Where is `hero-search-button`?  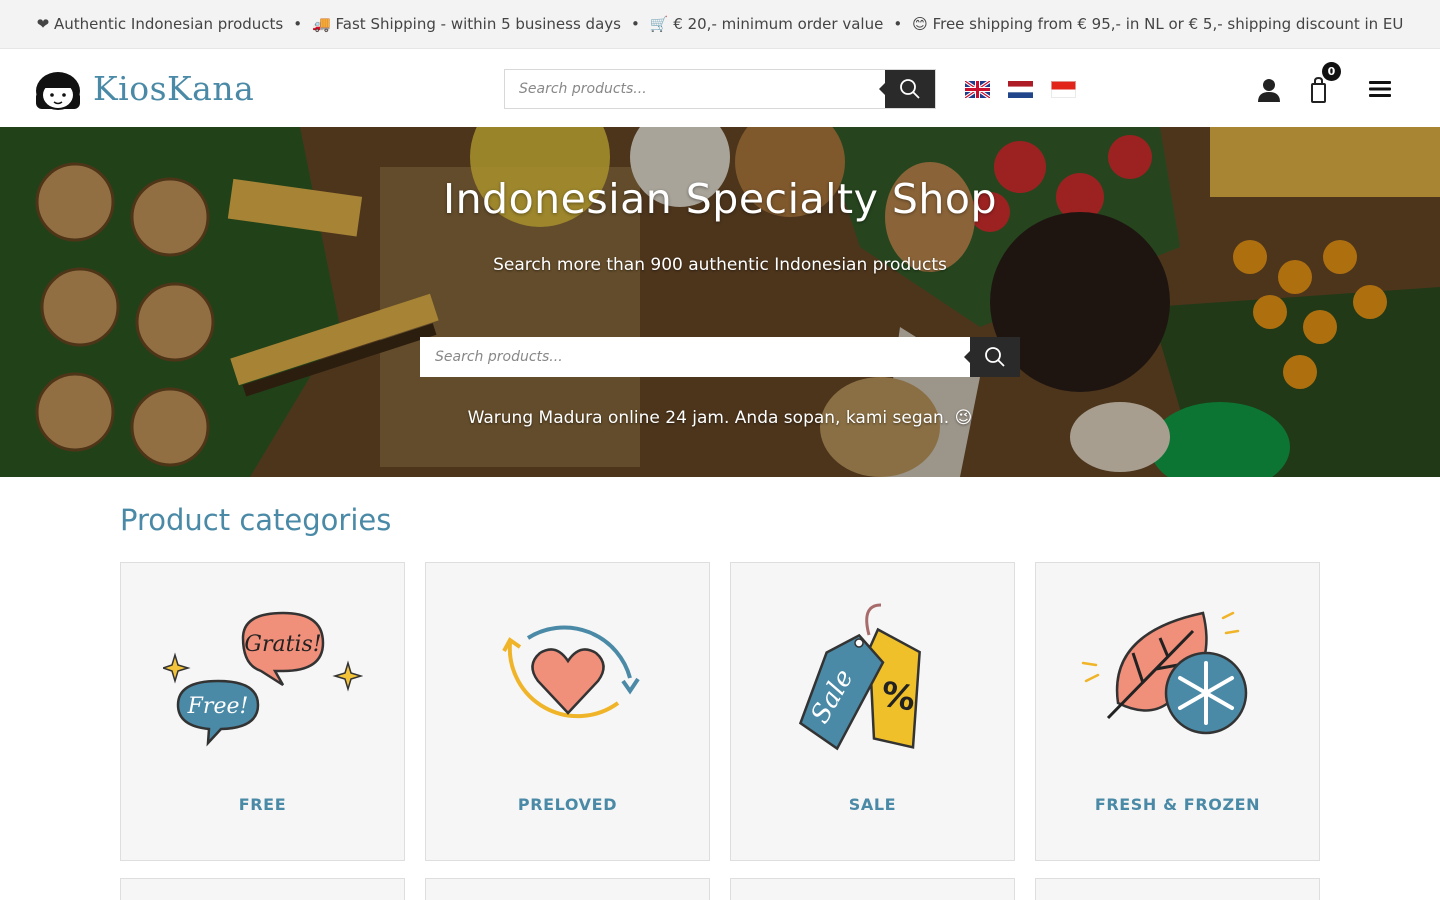 hero-search-button is located at coordinates (992, 357).